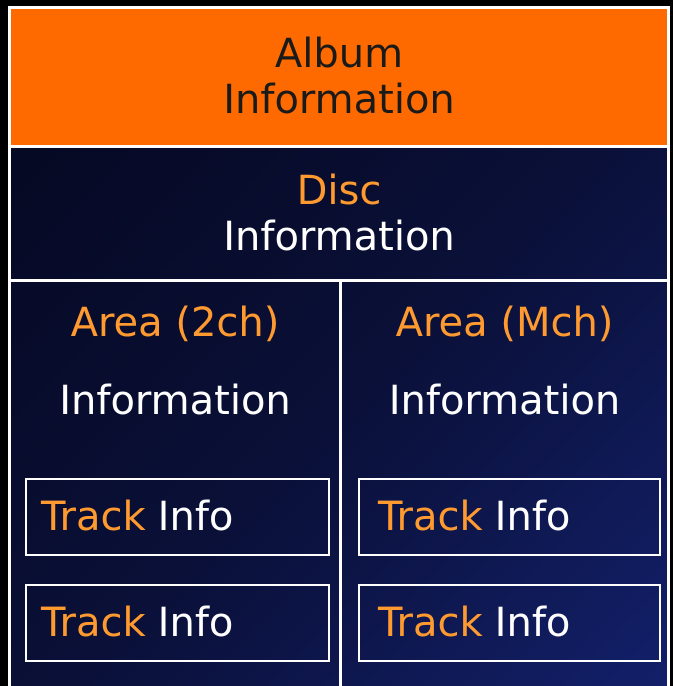 This screenshot has height=686, width=673. Describe the element at coordinates (504, 401) in the screenshot. I see `area-mch-information-label: Information` at that location.